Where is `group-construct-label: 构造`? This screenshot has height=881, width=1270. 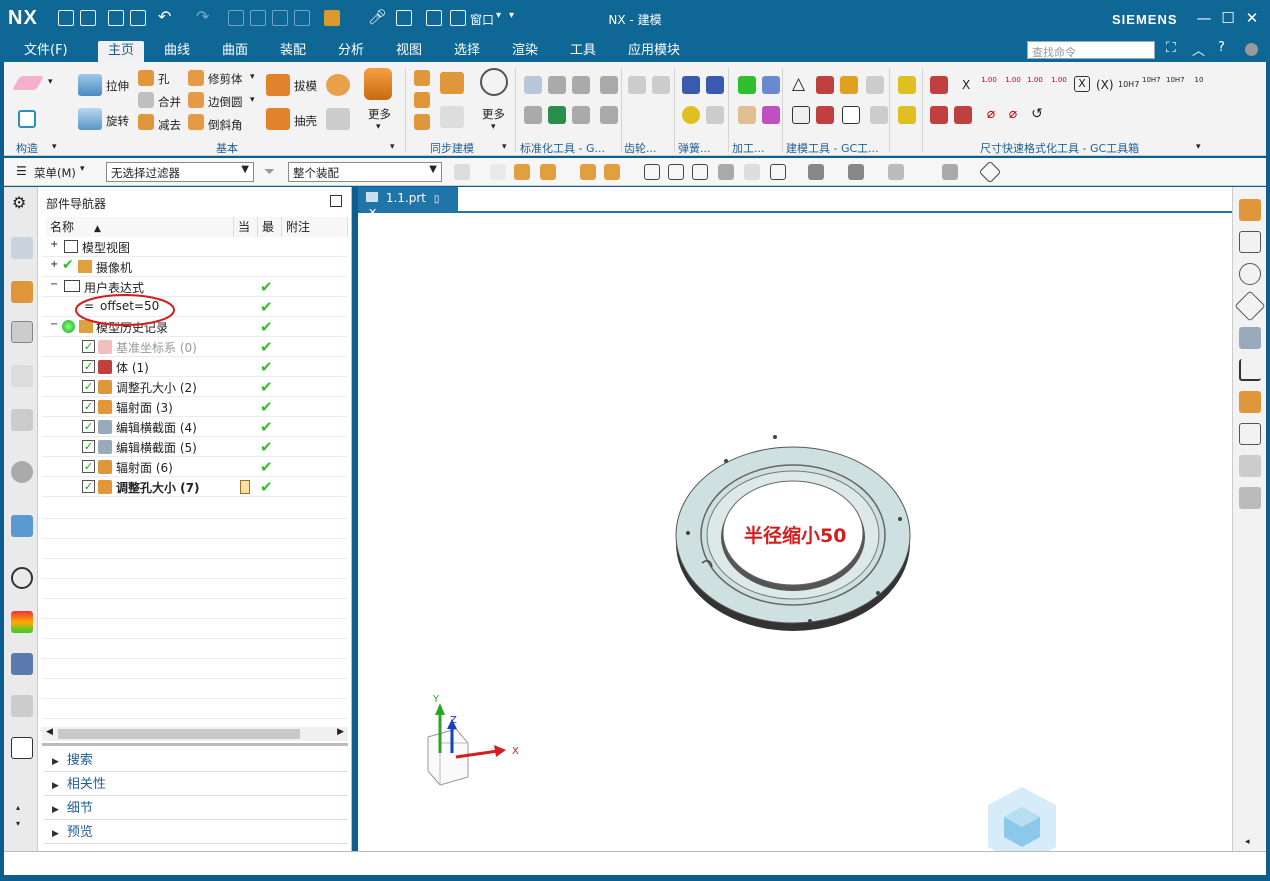
group-construct-label: 构造 is located at coordinates (27, 148).